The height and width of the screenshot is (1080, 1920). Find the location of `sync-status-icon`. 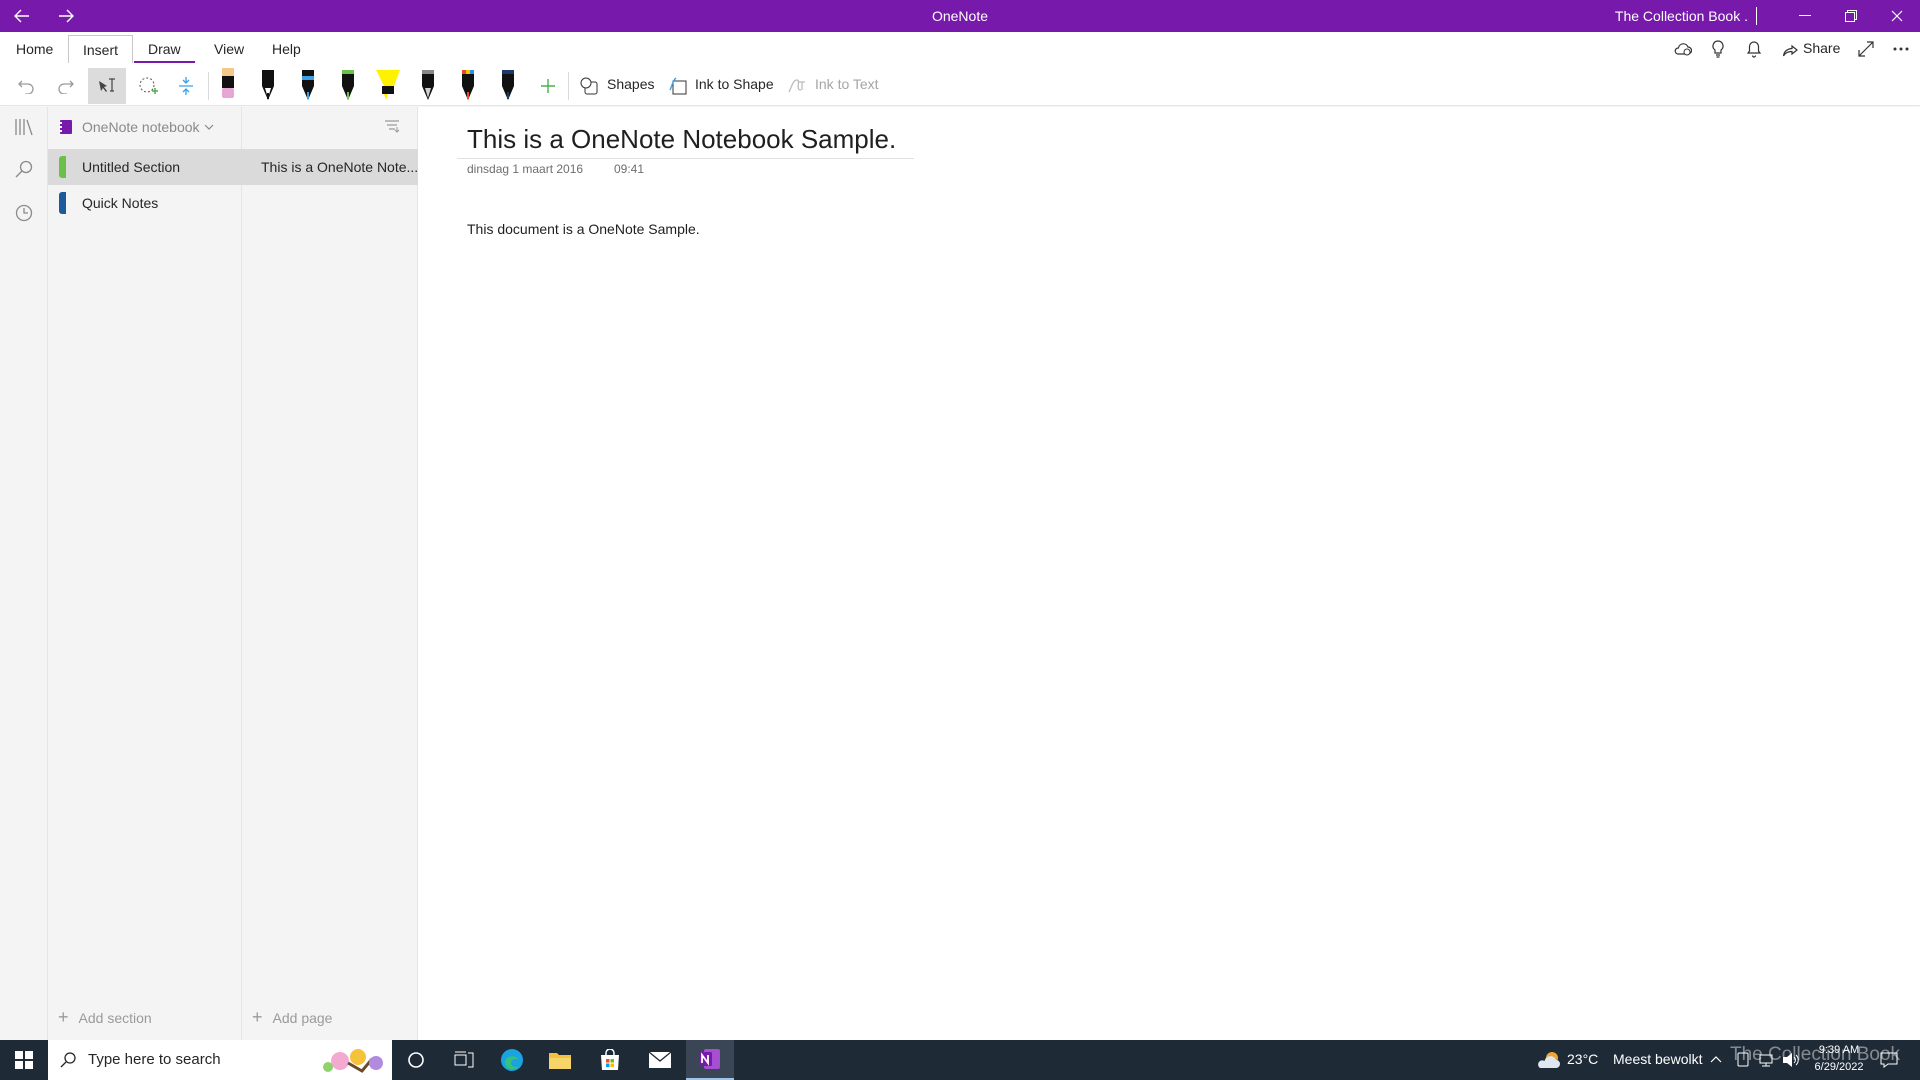

sync-status-icon is located at coordinates (1683, 49).